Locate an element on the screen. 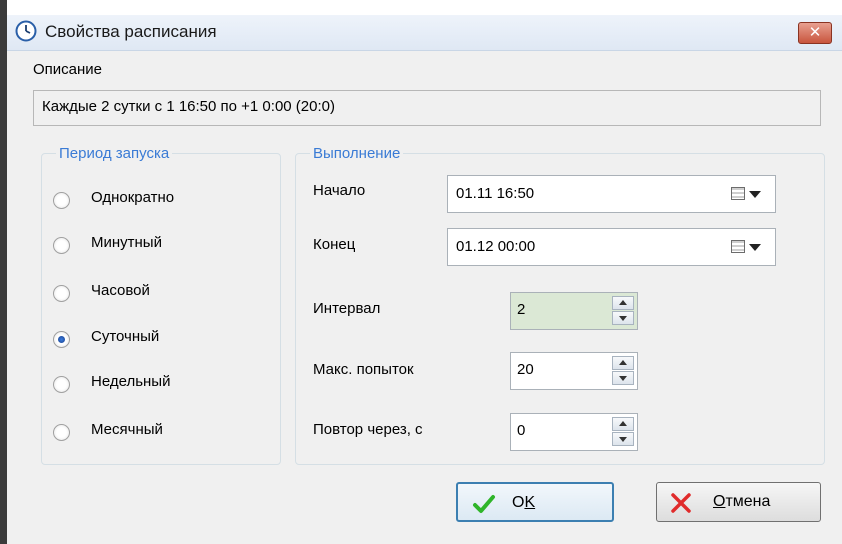  window-title: Свойства расписания is located at coordinates (131, 31).